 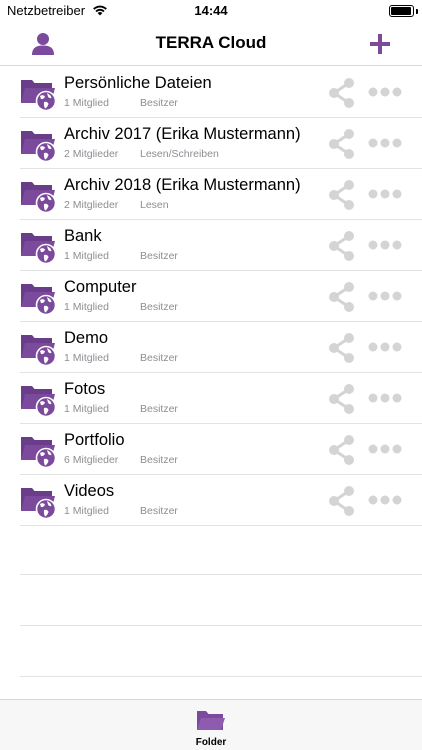 What do you see at coordinates (221, 449) in the screenshot?
I see `folder-row: Portfolio 6 Mitglieder Besitzer` at bounding box center [221, 449].